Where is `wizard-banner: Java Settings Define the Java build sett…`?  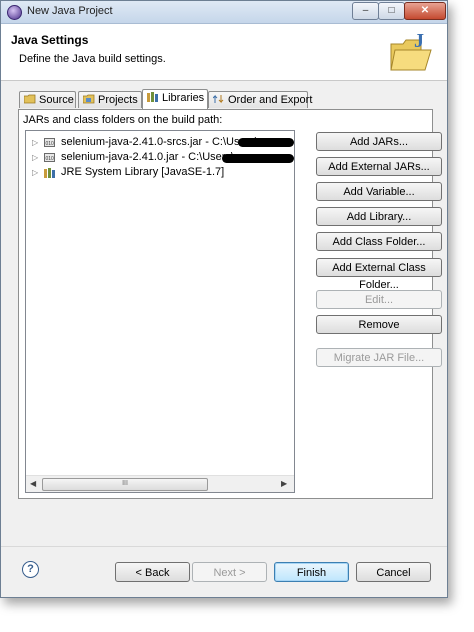 wizard-banner: Java Settings Define the Java build sett… is located at coordinates (224, 52).